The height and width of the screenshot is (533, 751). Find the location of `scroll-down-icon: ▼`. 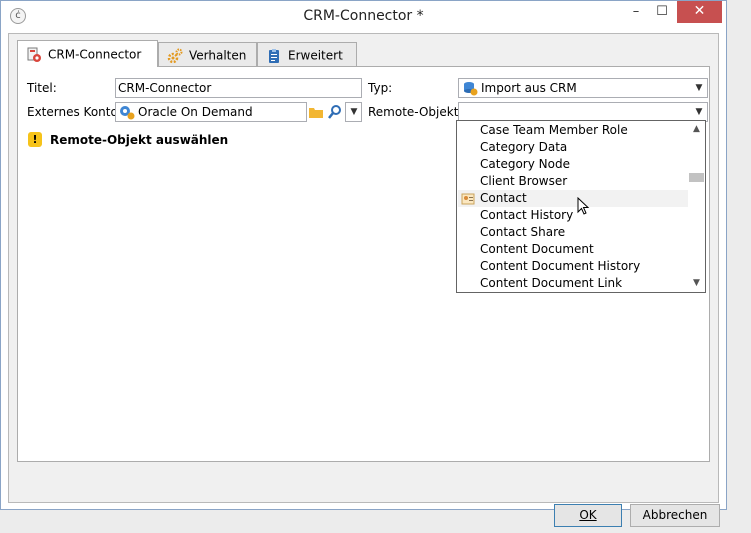

scroll-down-icon: ▼ is located at coordinates (696, 283).